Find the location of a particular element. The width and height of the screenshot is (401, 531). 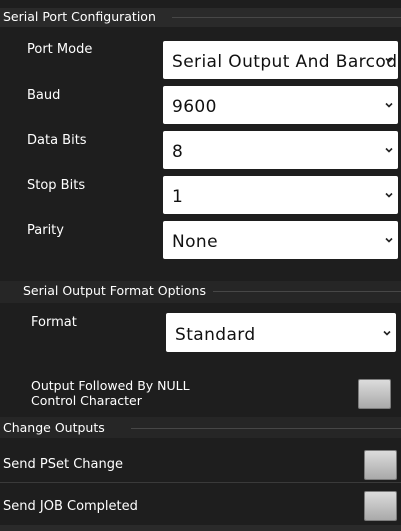

parity-value: None is located at coordinates (195, 242).